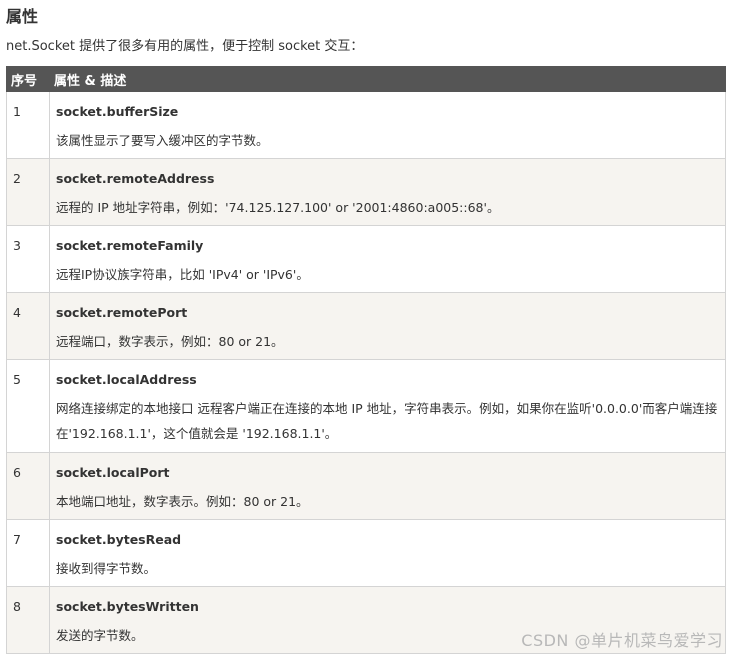 This screenshot has width=735, height=659. I want to click on header-description: 属性 & 描述, so click(387, 79).